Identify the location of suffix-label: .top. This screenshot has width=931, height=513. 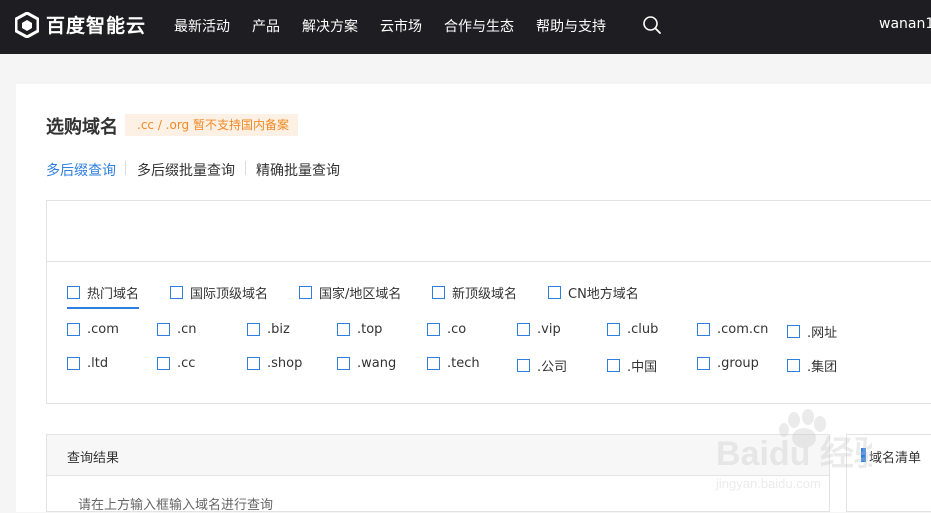
(370, 329).